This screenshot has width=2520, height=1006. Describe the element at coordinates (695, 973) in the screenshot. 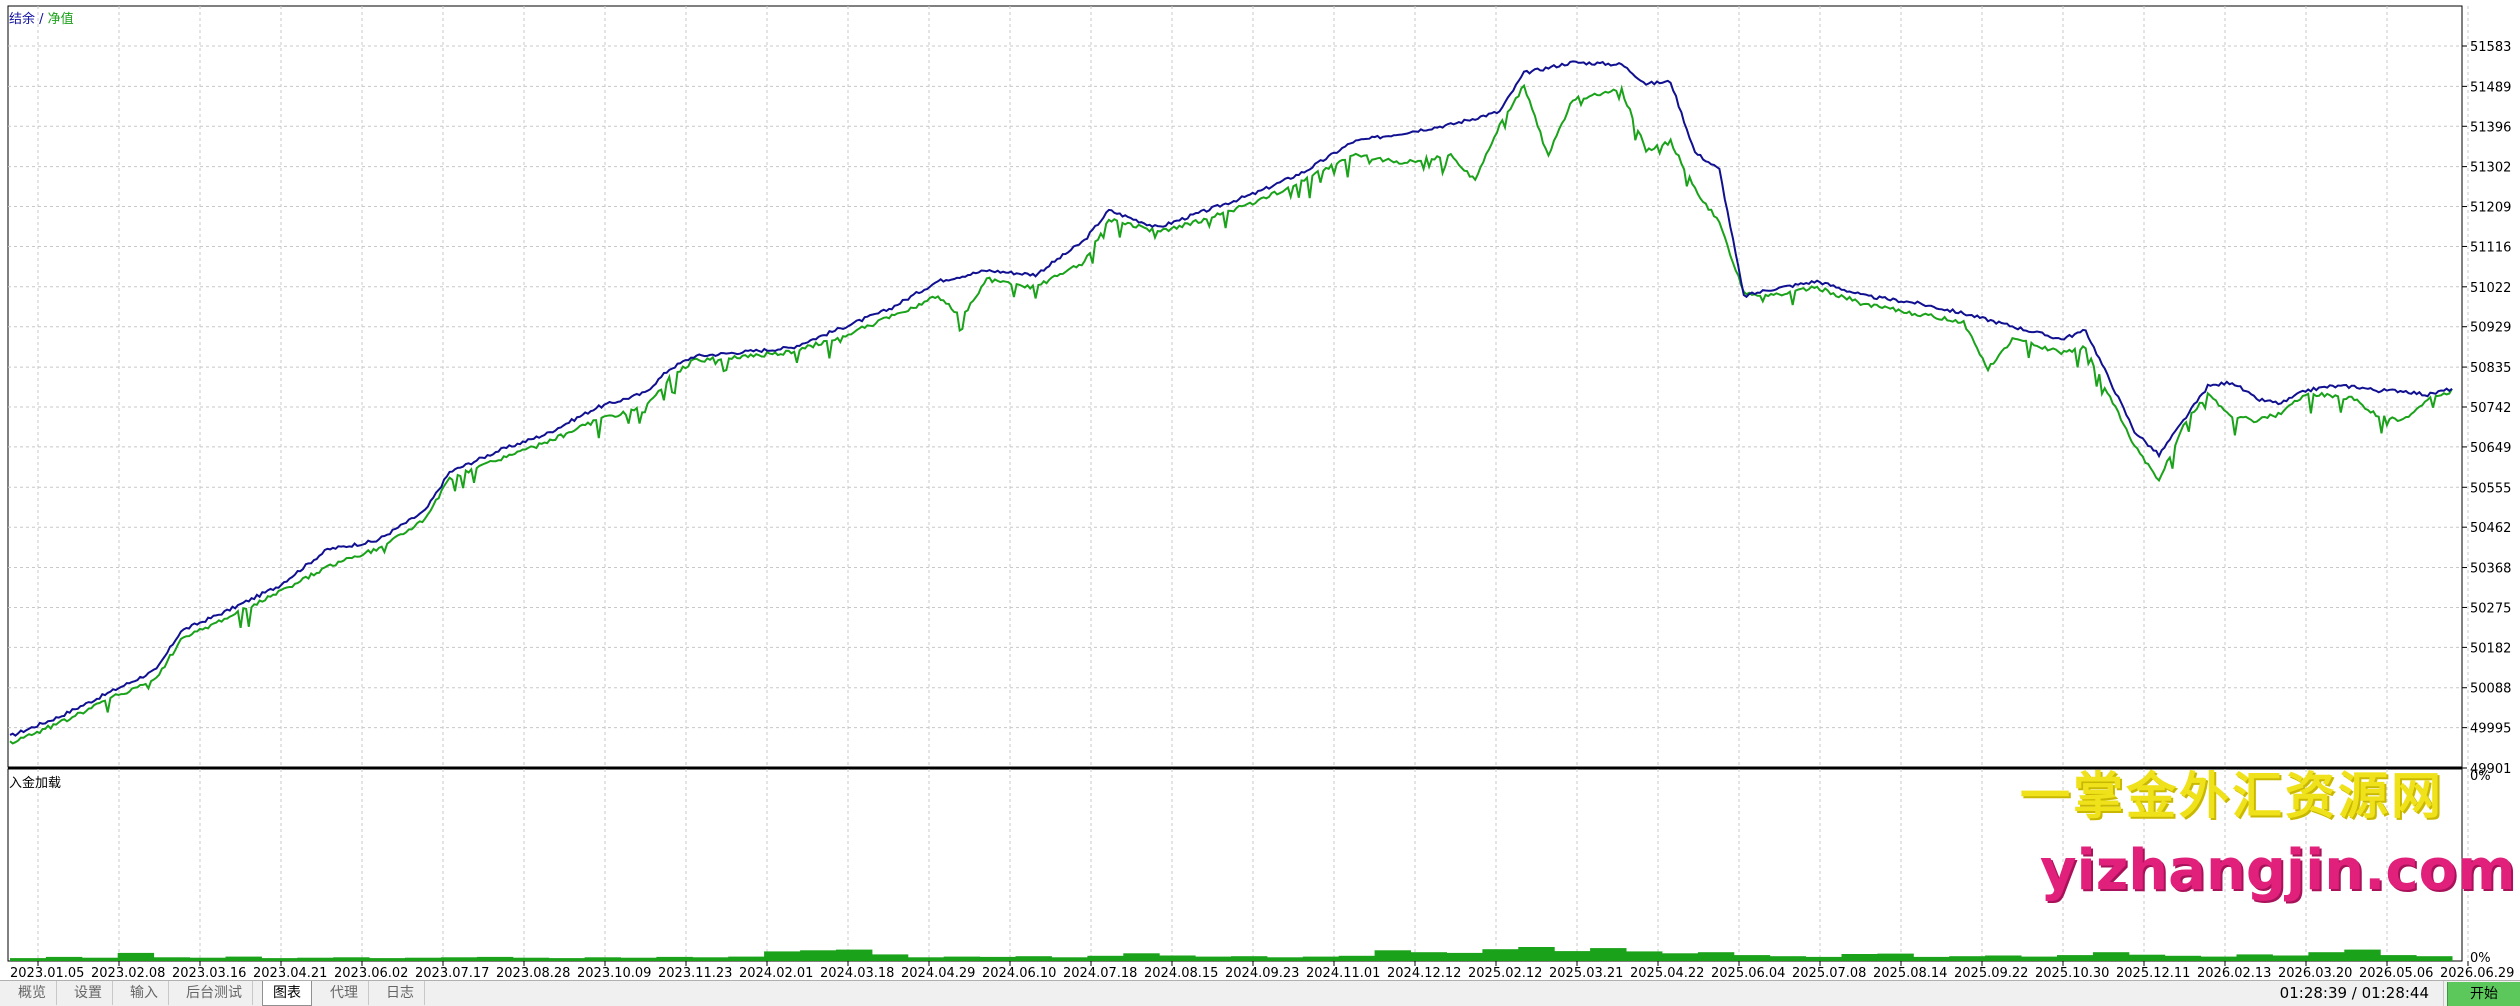

I see `x-tick-label: 2023.11.23` at that location.